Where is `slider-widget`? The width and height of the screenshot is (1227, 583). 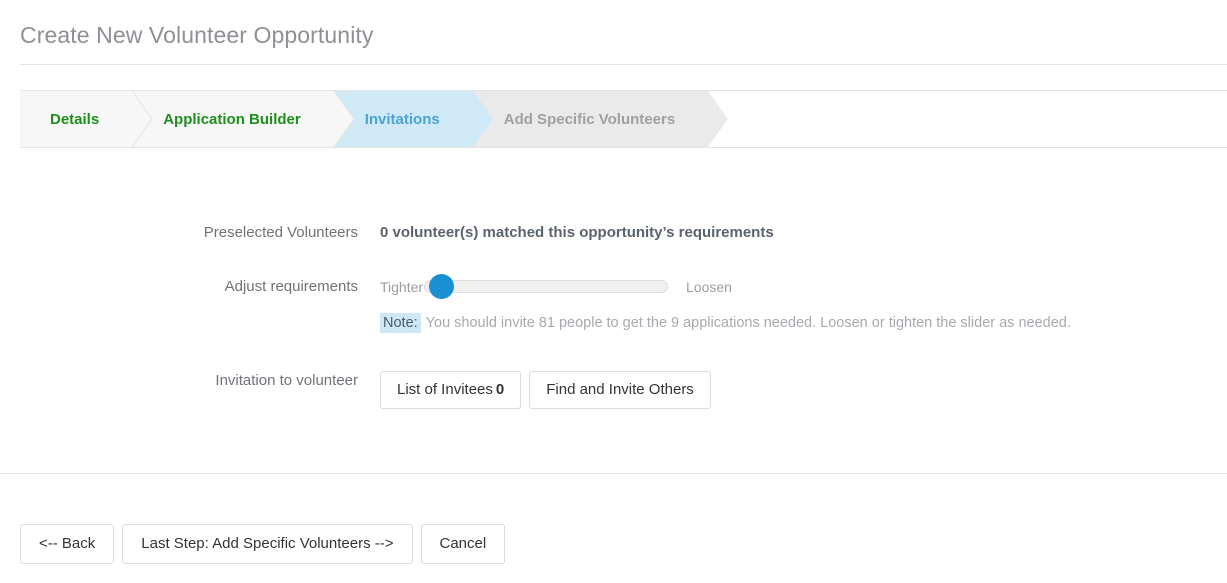 slider-widget is located at coordinates (546, 286).